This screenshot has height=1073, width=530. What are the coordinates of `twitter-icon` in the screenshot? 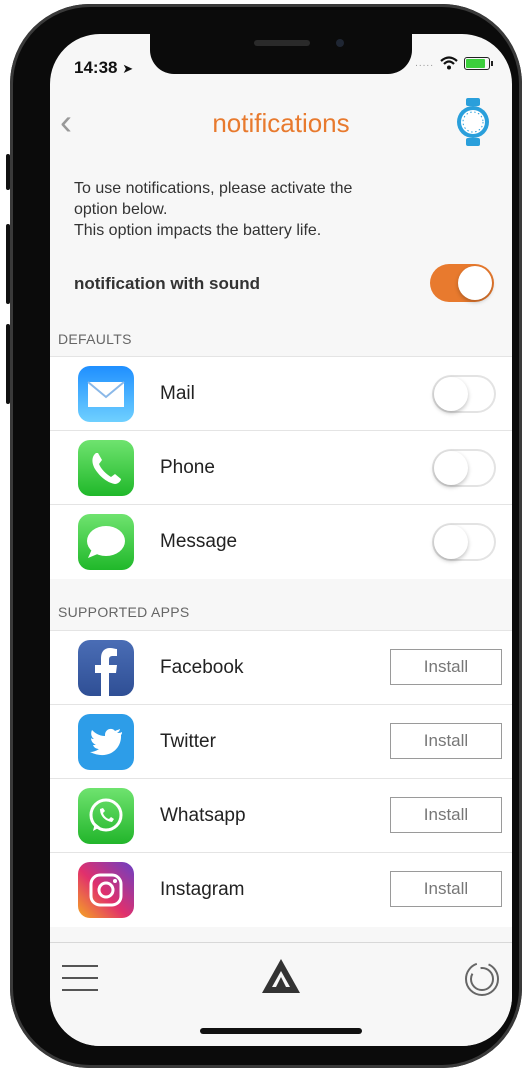 It's located at (106, 742).